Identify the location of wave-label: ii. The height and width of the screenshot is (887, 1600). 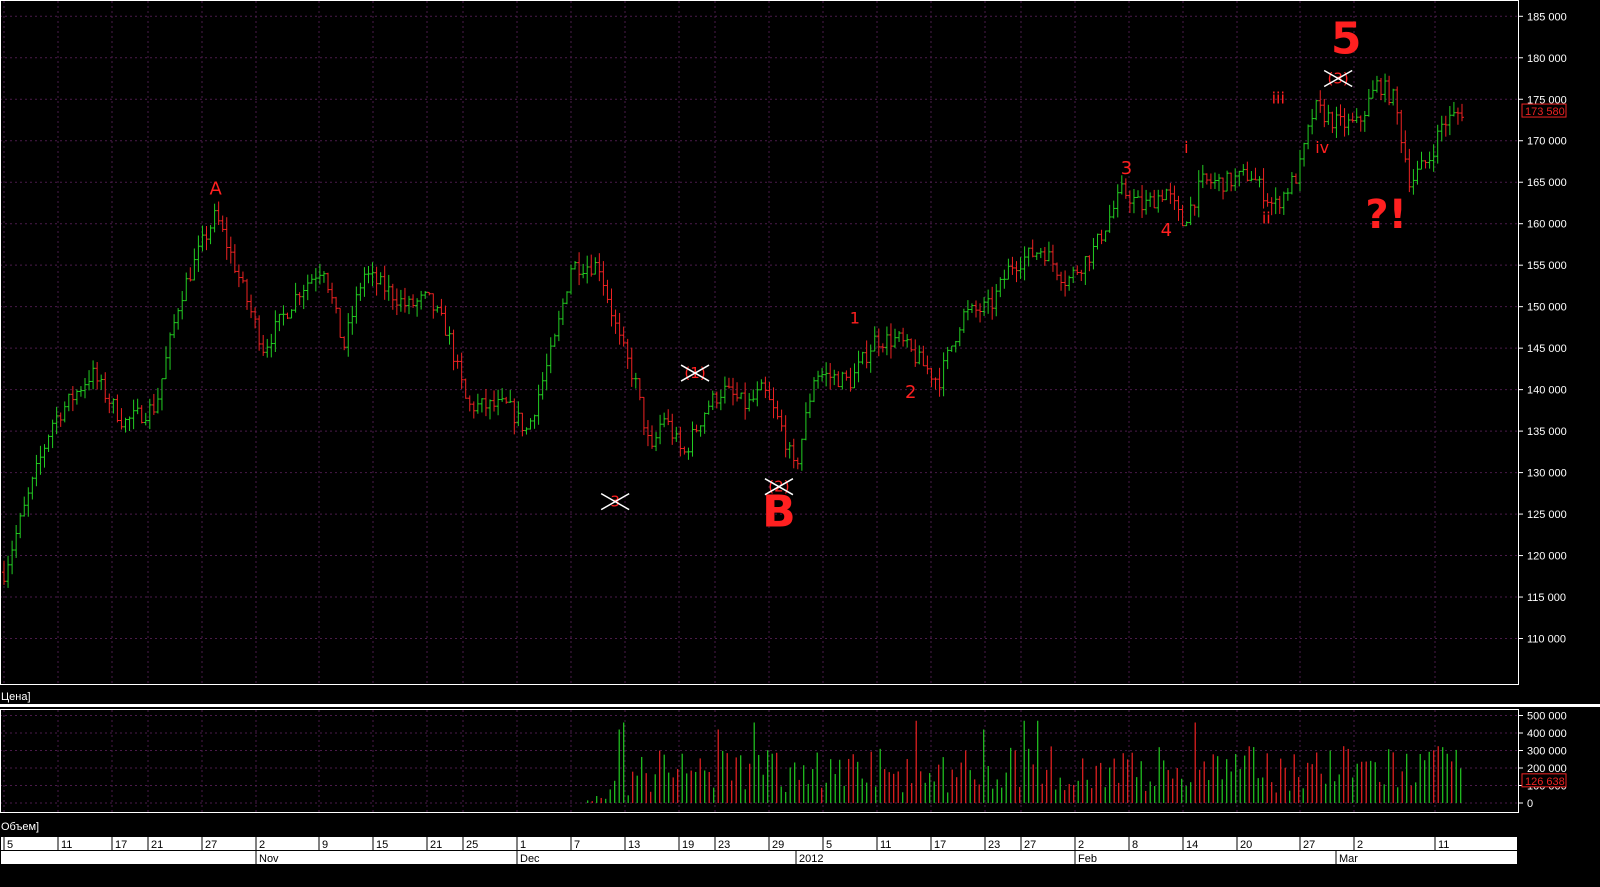
(1266, 218).